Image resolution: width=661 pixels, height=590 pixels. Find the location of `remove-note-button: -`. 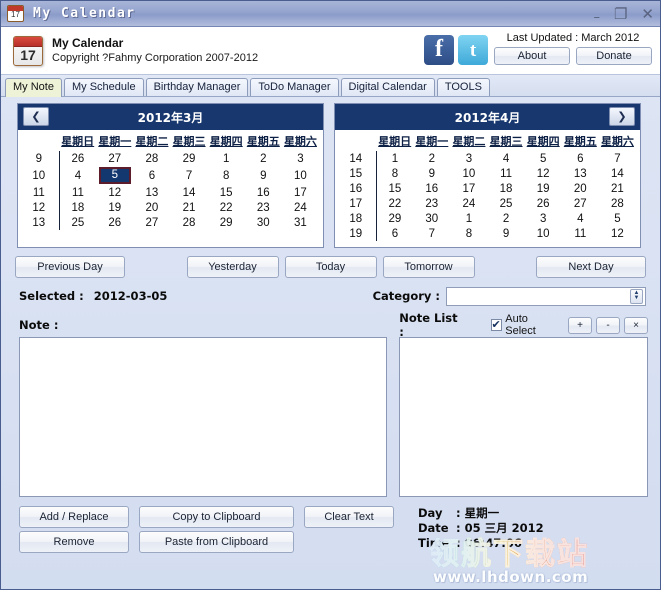

remove-note-button: - is located at coordinates (608, 325).